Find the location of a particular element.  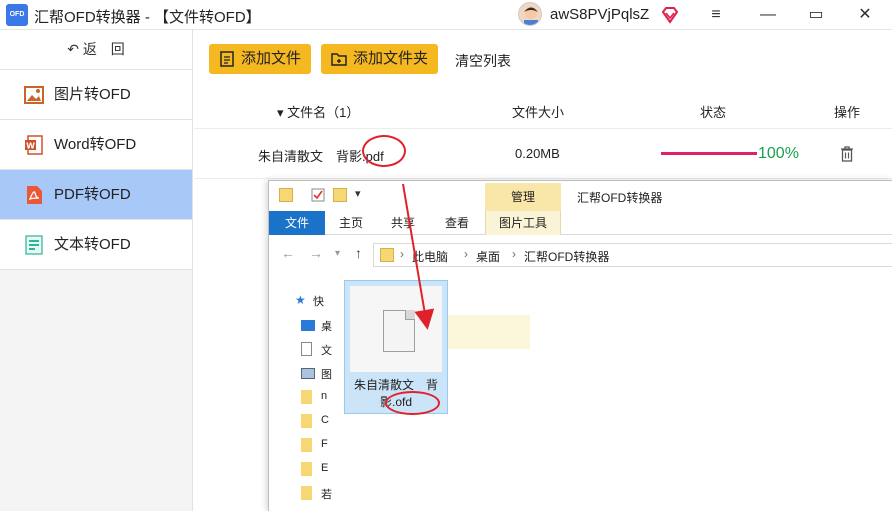

minimize-button: — is located at coordinates (768, 15).